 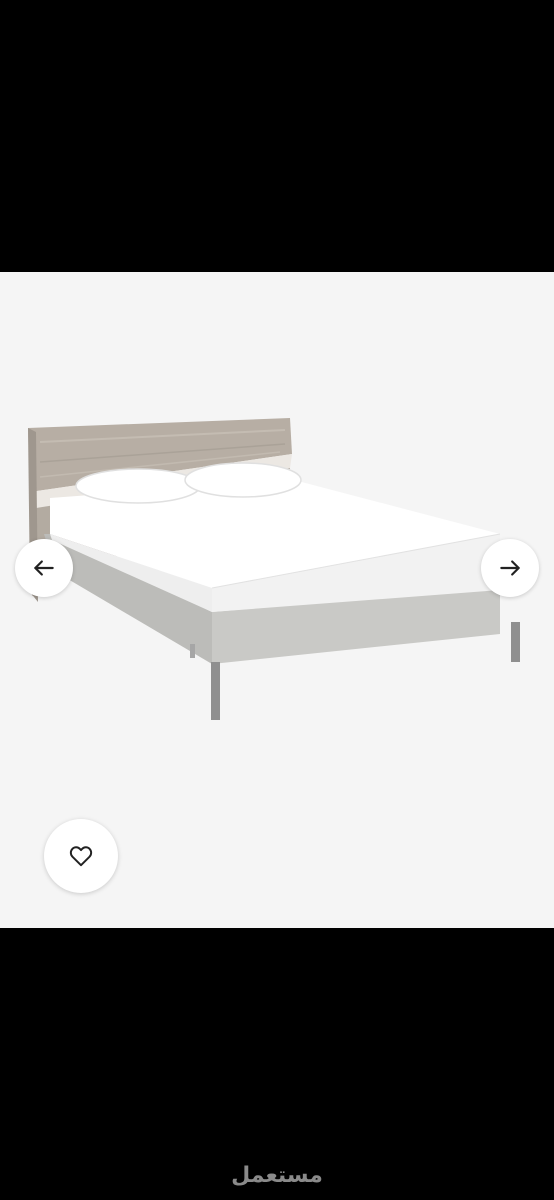 I want to click on arrow-left-icon, so click(x=44, y=568).